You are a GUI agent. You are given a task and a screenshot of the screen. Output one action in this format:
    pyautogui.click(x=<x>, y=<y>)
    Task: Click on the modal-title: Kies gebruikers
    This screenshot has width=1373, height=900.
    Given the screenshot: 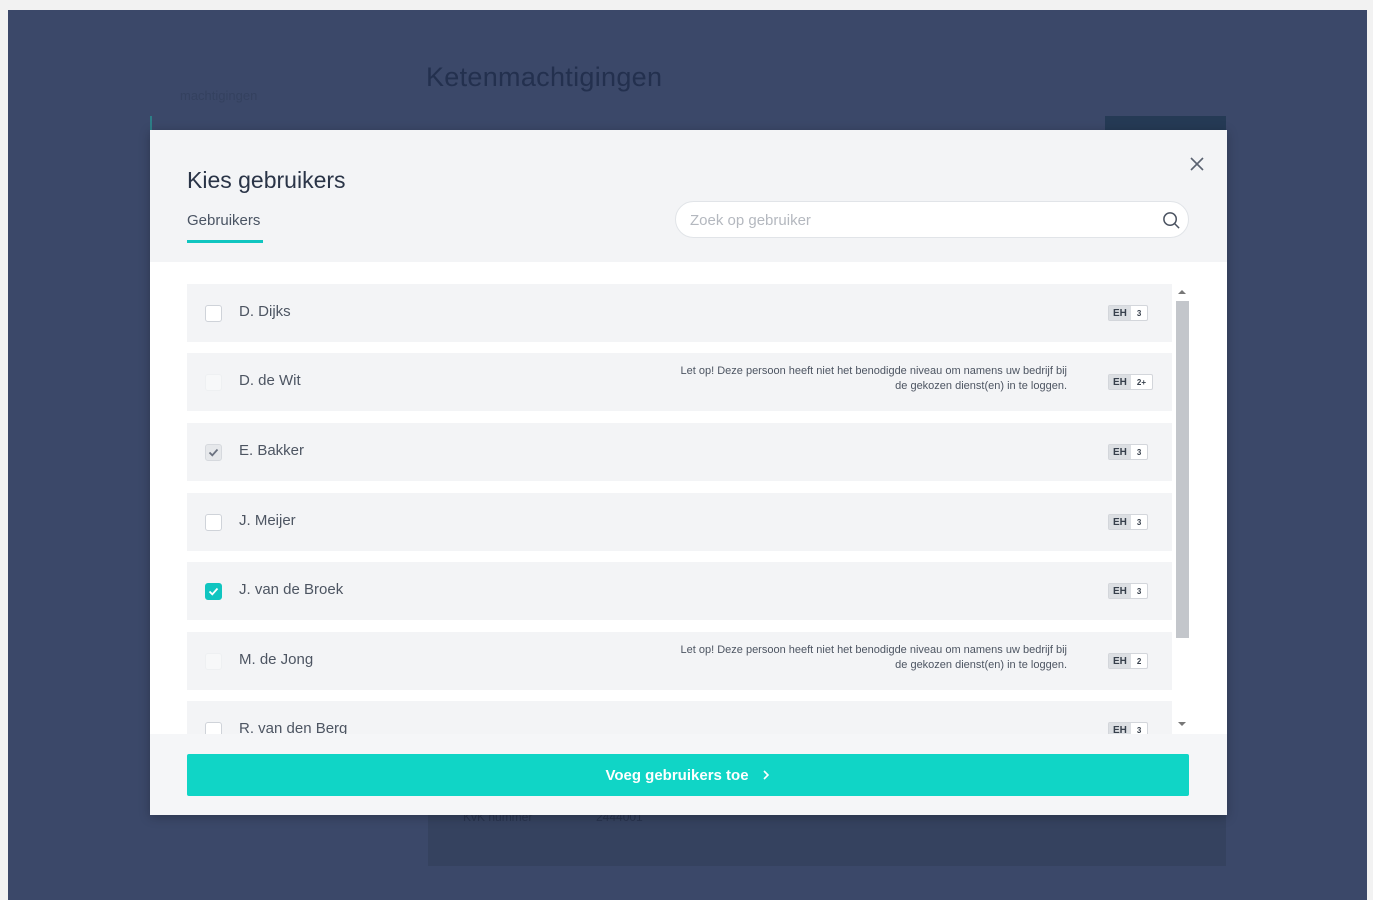 What is the action you would take?
    pyautogui.click(x=266, y=180)
    